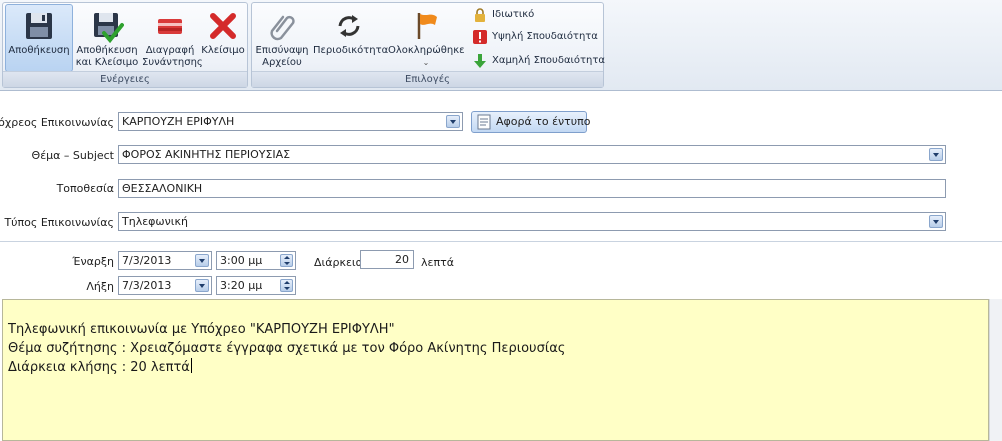  I want to click on save-and-close-label-1: Αποθήκευση, so click(107, 50).